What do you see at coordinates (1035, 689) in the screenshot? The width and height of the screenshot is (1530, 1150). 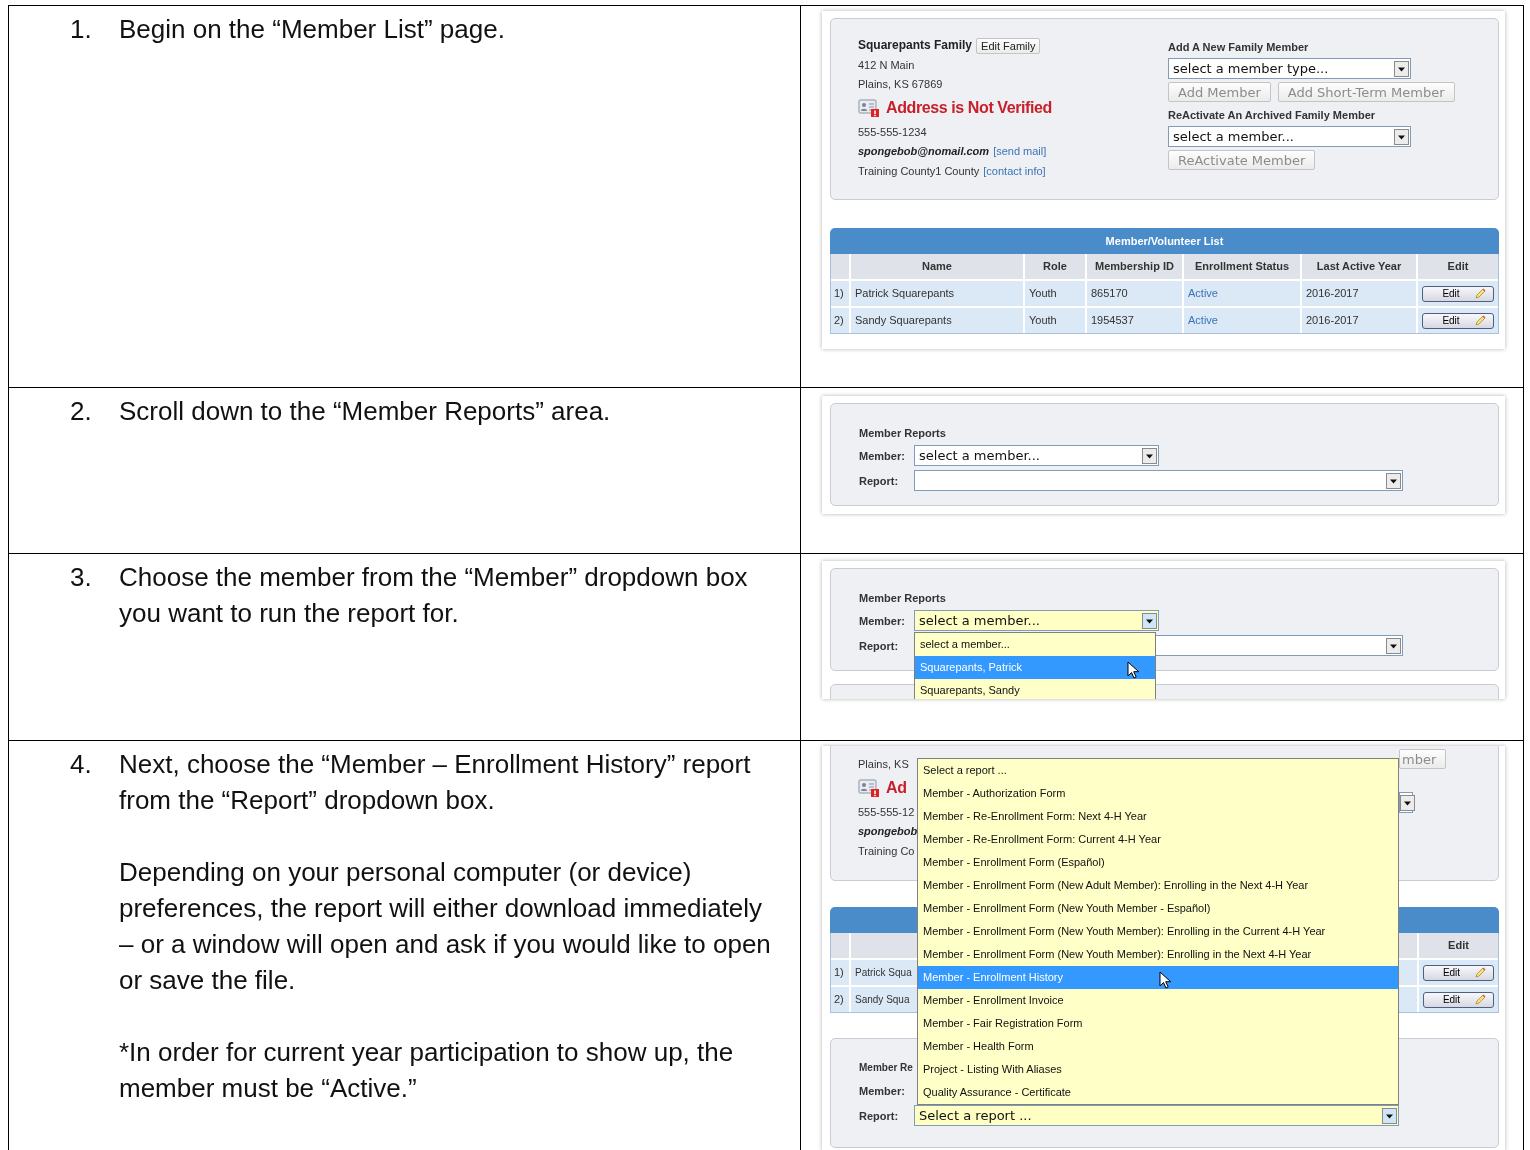 I see `dropdown-option: Squarepants, Sandy` at bounding box center [1035, 689].